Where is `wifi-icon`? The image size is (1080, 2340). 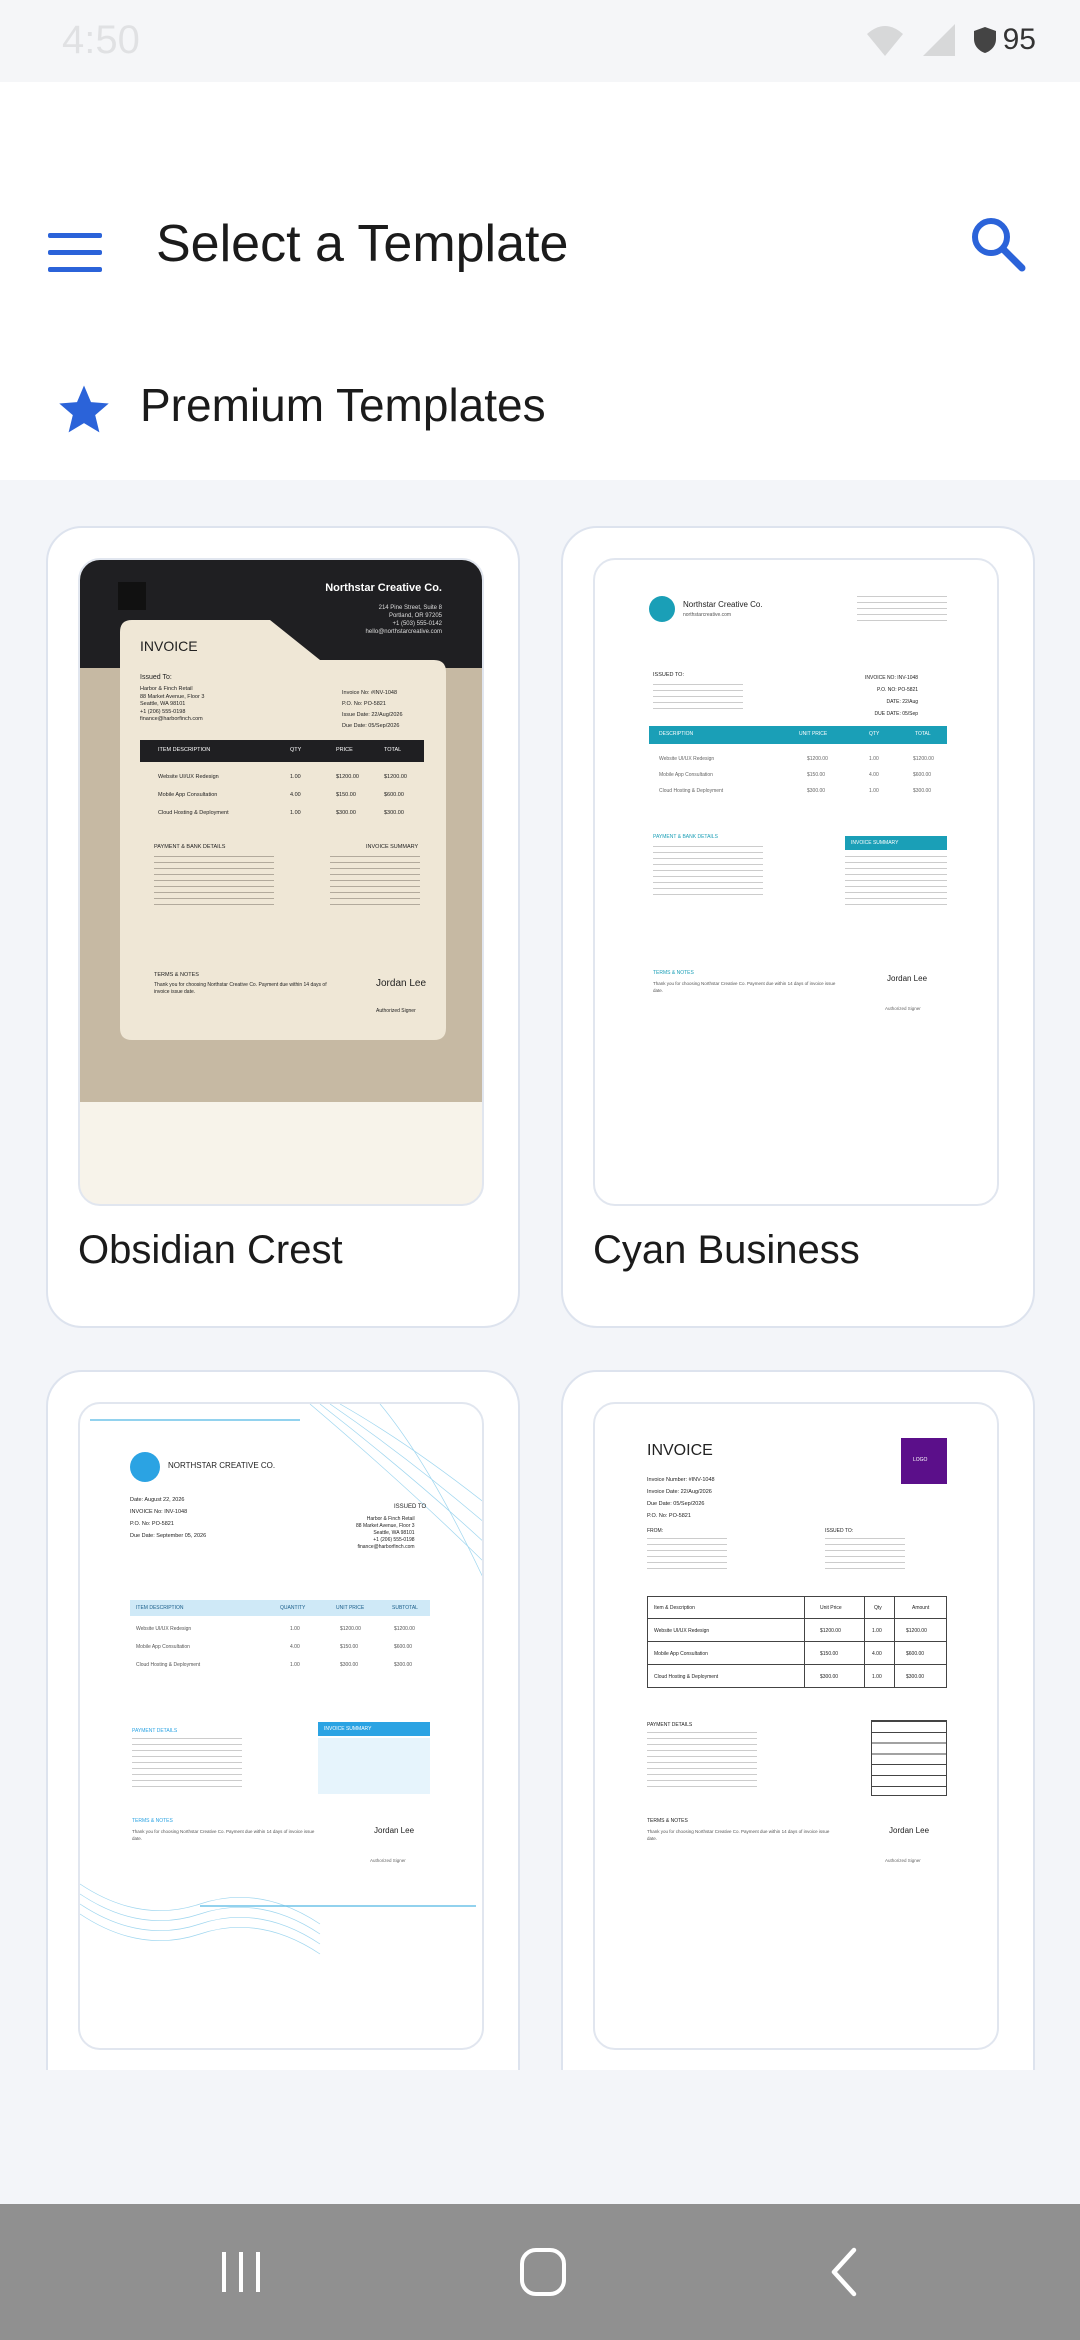
wifi-icon is located at coordinates (884, 41).